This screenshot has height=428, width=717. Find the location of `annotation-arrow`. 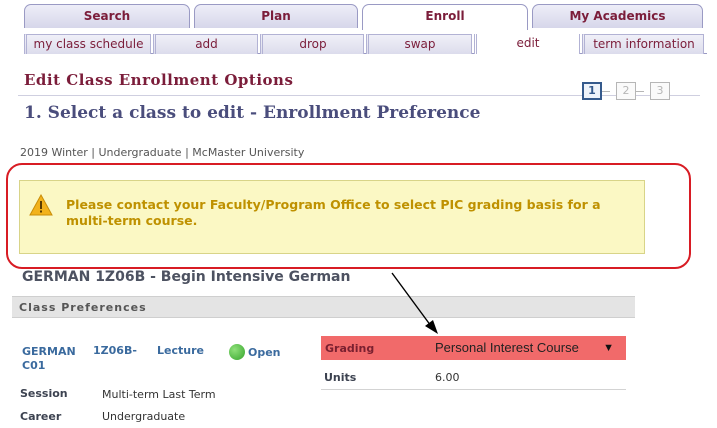

annotation-arrow is located at coordinates (414, 303).